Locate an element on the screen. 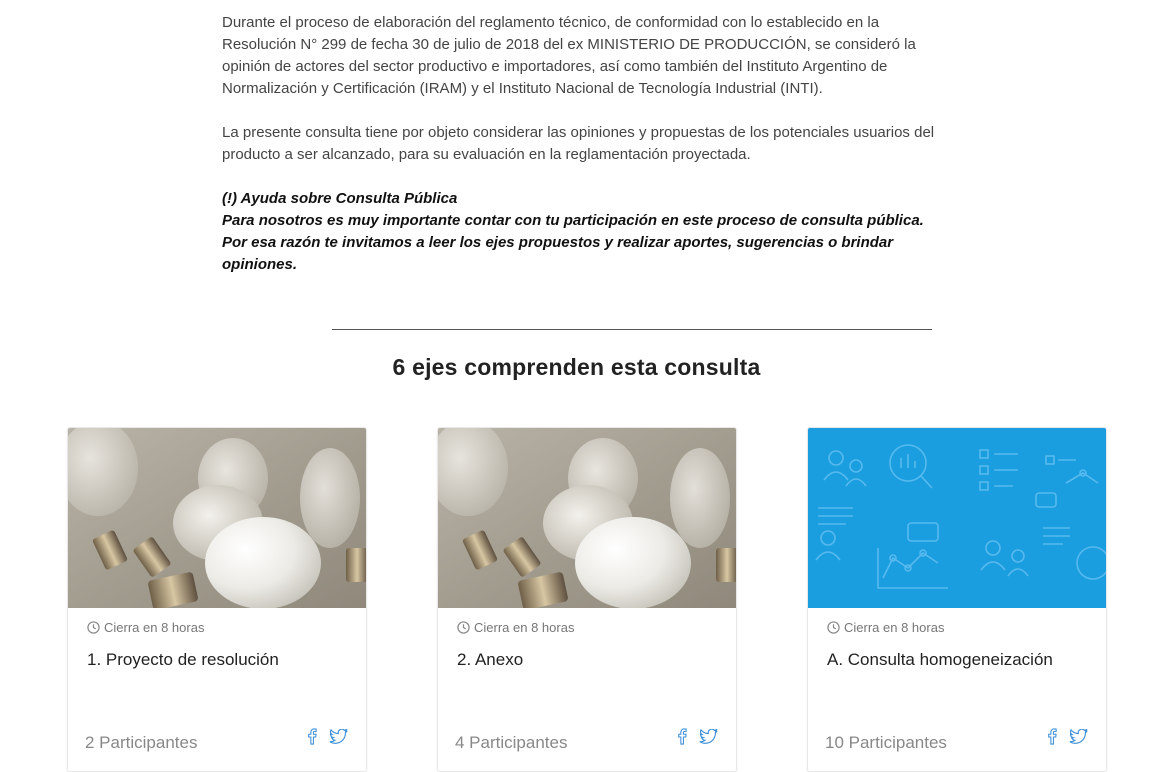  help-title: (!) Ayuda sobre Consulta Pública is located at coordinates (340, 198).